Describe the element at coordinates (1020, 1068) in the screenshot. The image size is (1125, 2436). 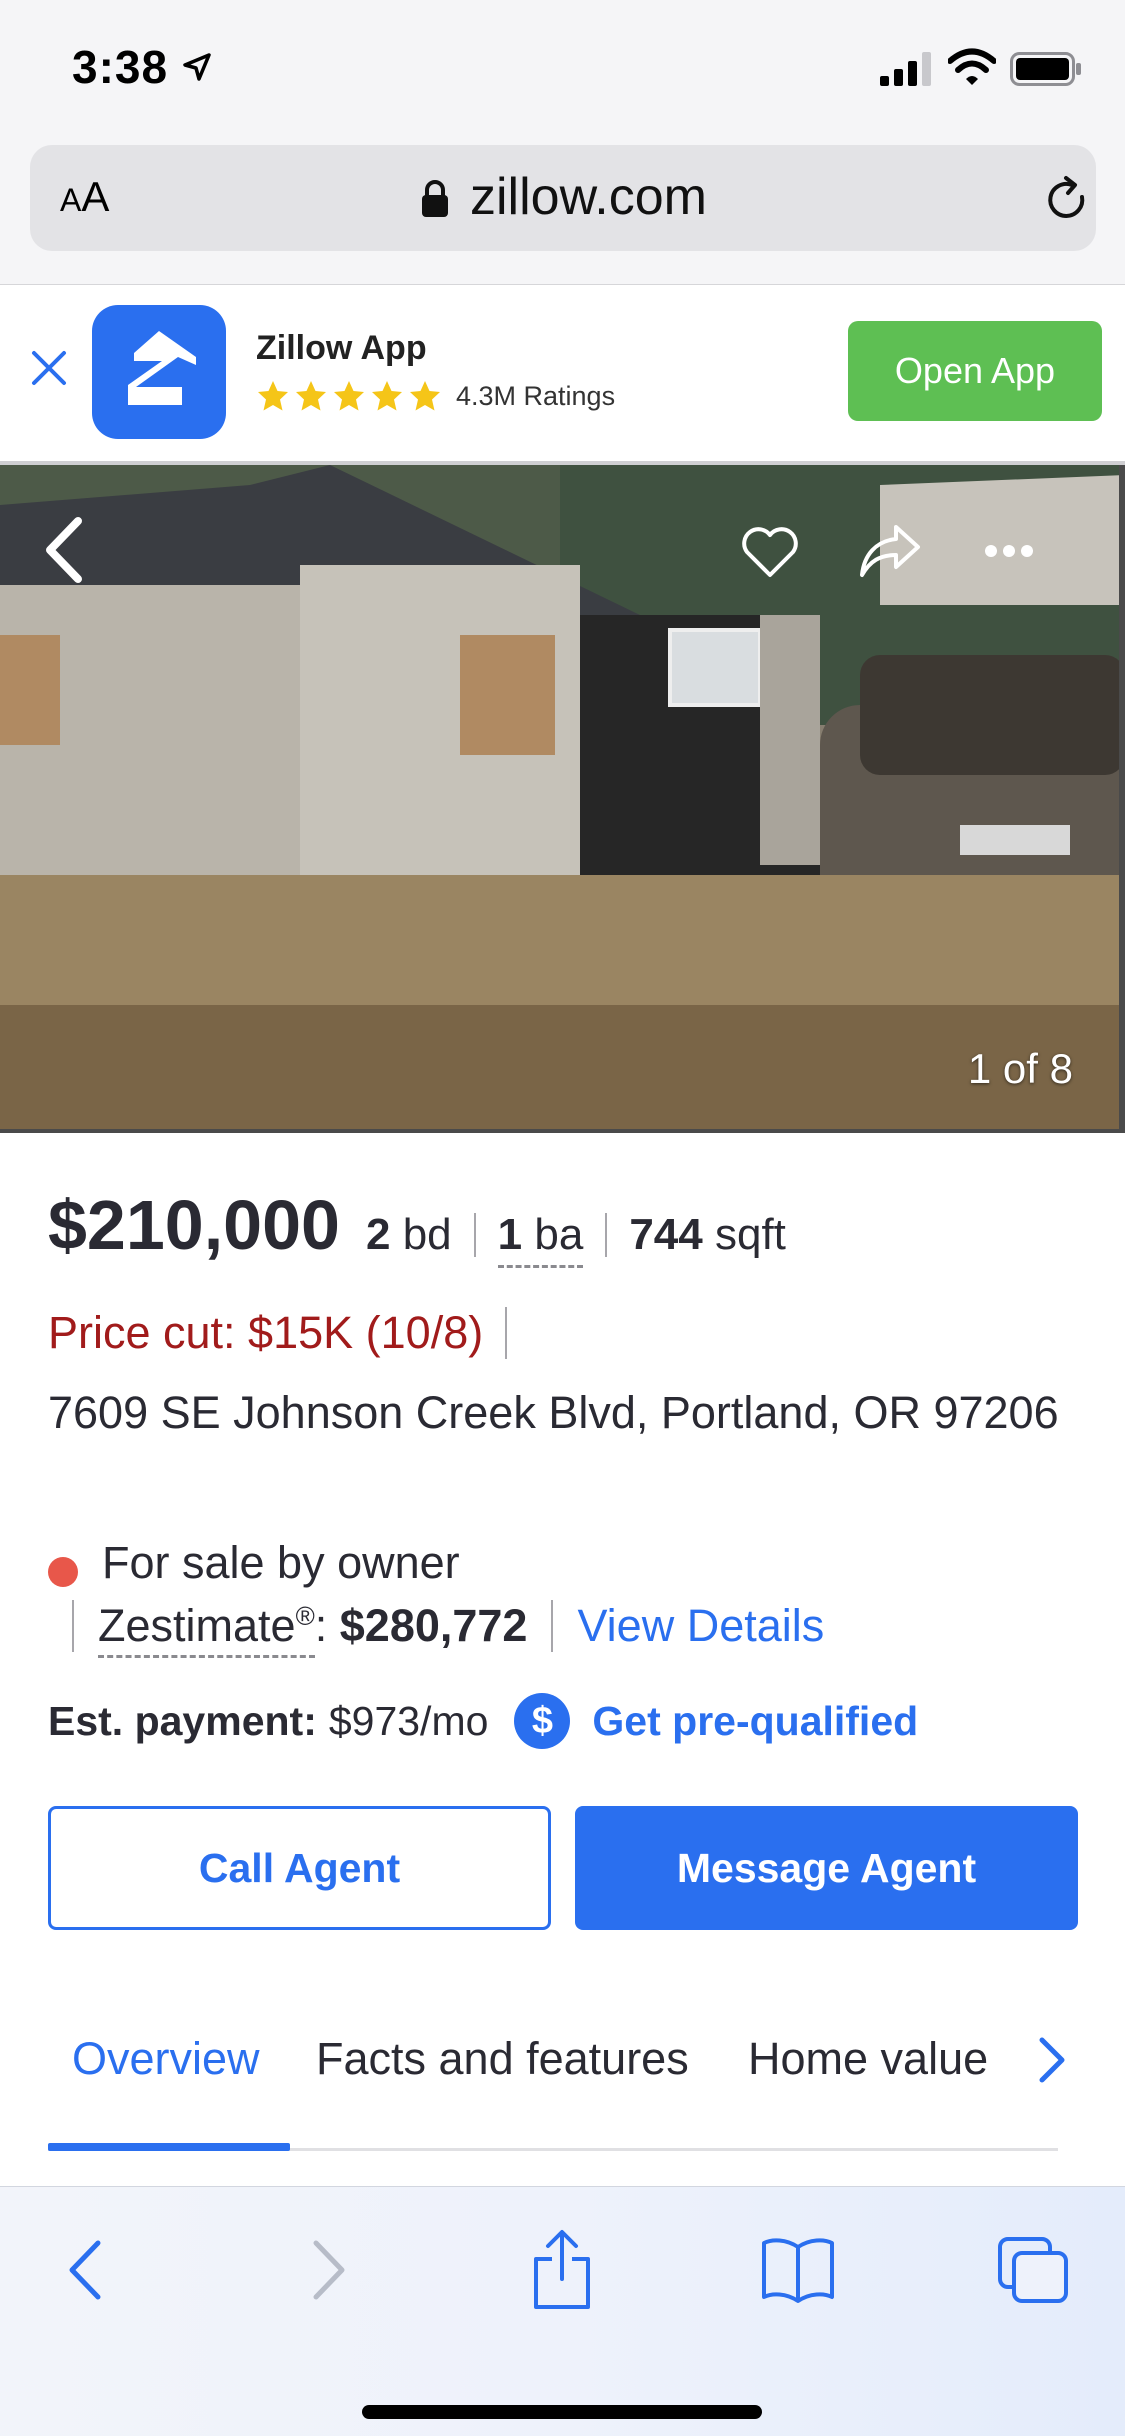
I see `photo-counter: 1 of 8` at that location.